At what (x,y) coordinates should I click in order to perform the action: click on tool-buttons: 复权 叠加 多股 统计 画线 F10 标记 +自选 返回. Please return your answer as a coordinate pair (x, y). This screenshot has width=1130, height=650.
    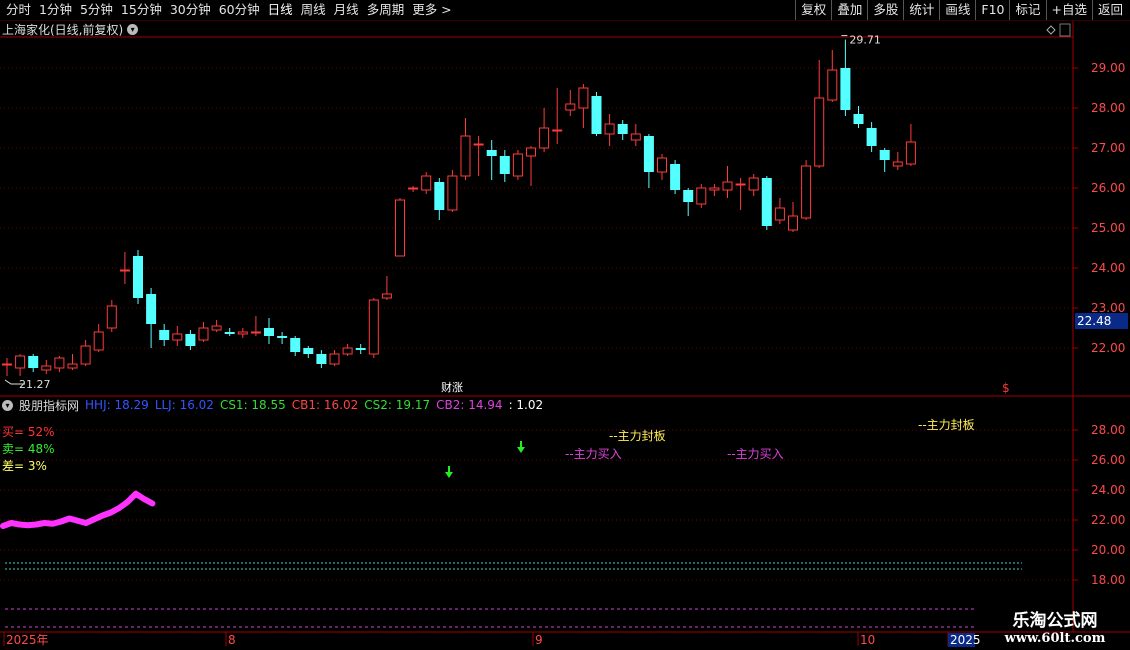
    Looking at the image, I should click on (961, 10).